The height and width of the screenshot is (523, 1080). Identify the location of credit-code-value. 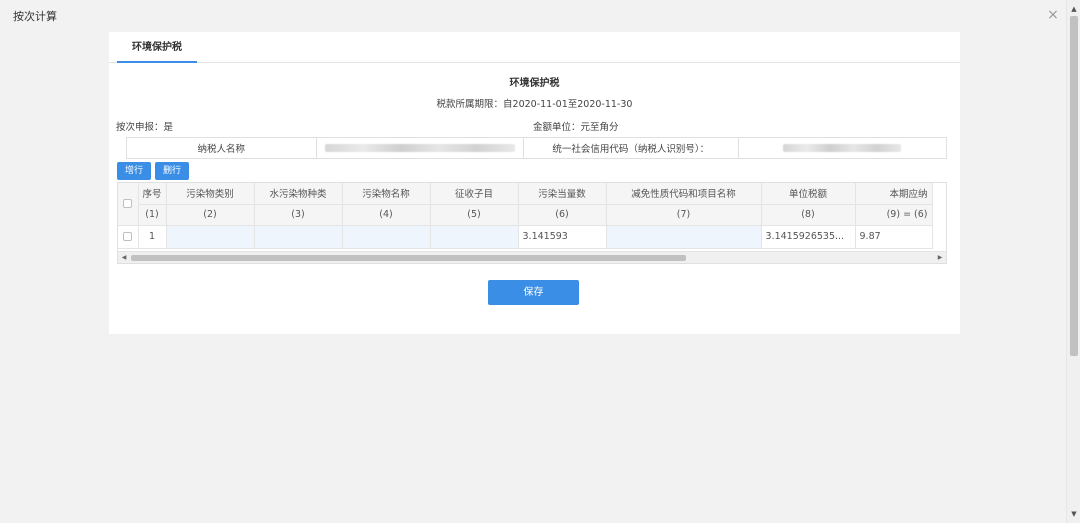
(842, 148).